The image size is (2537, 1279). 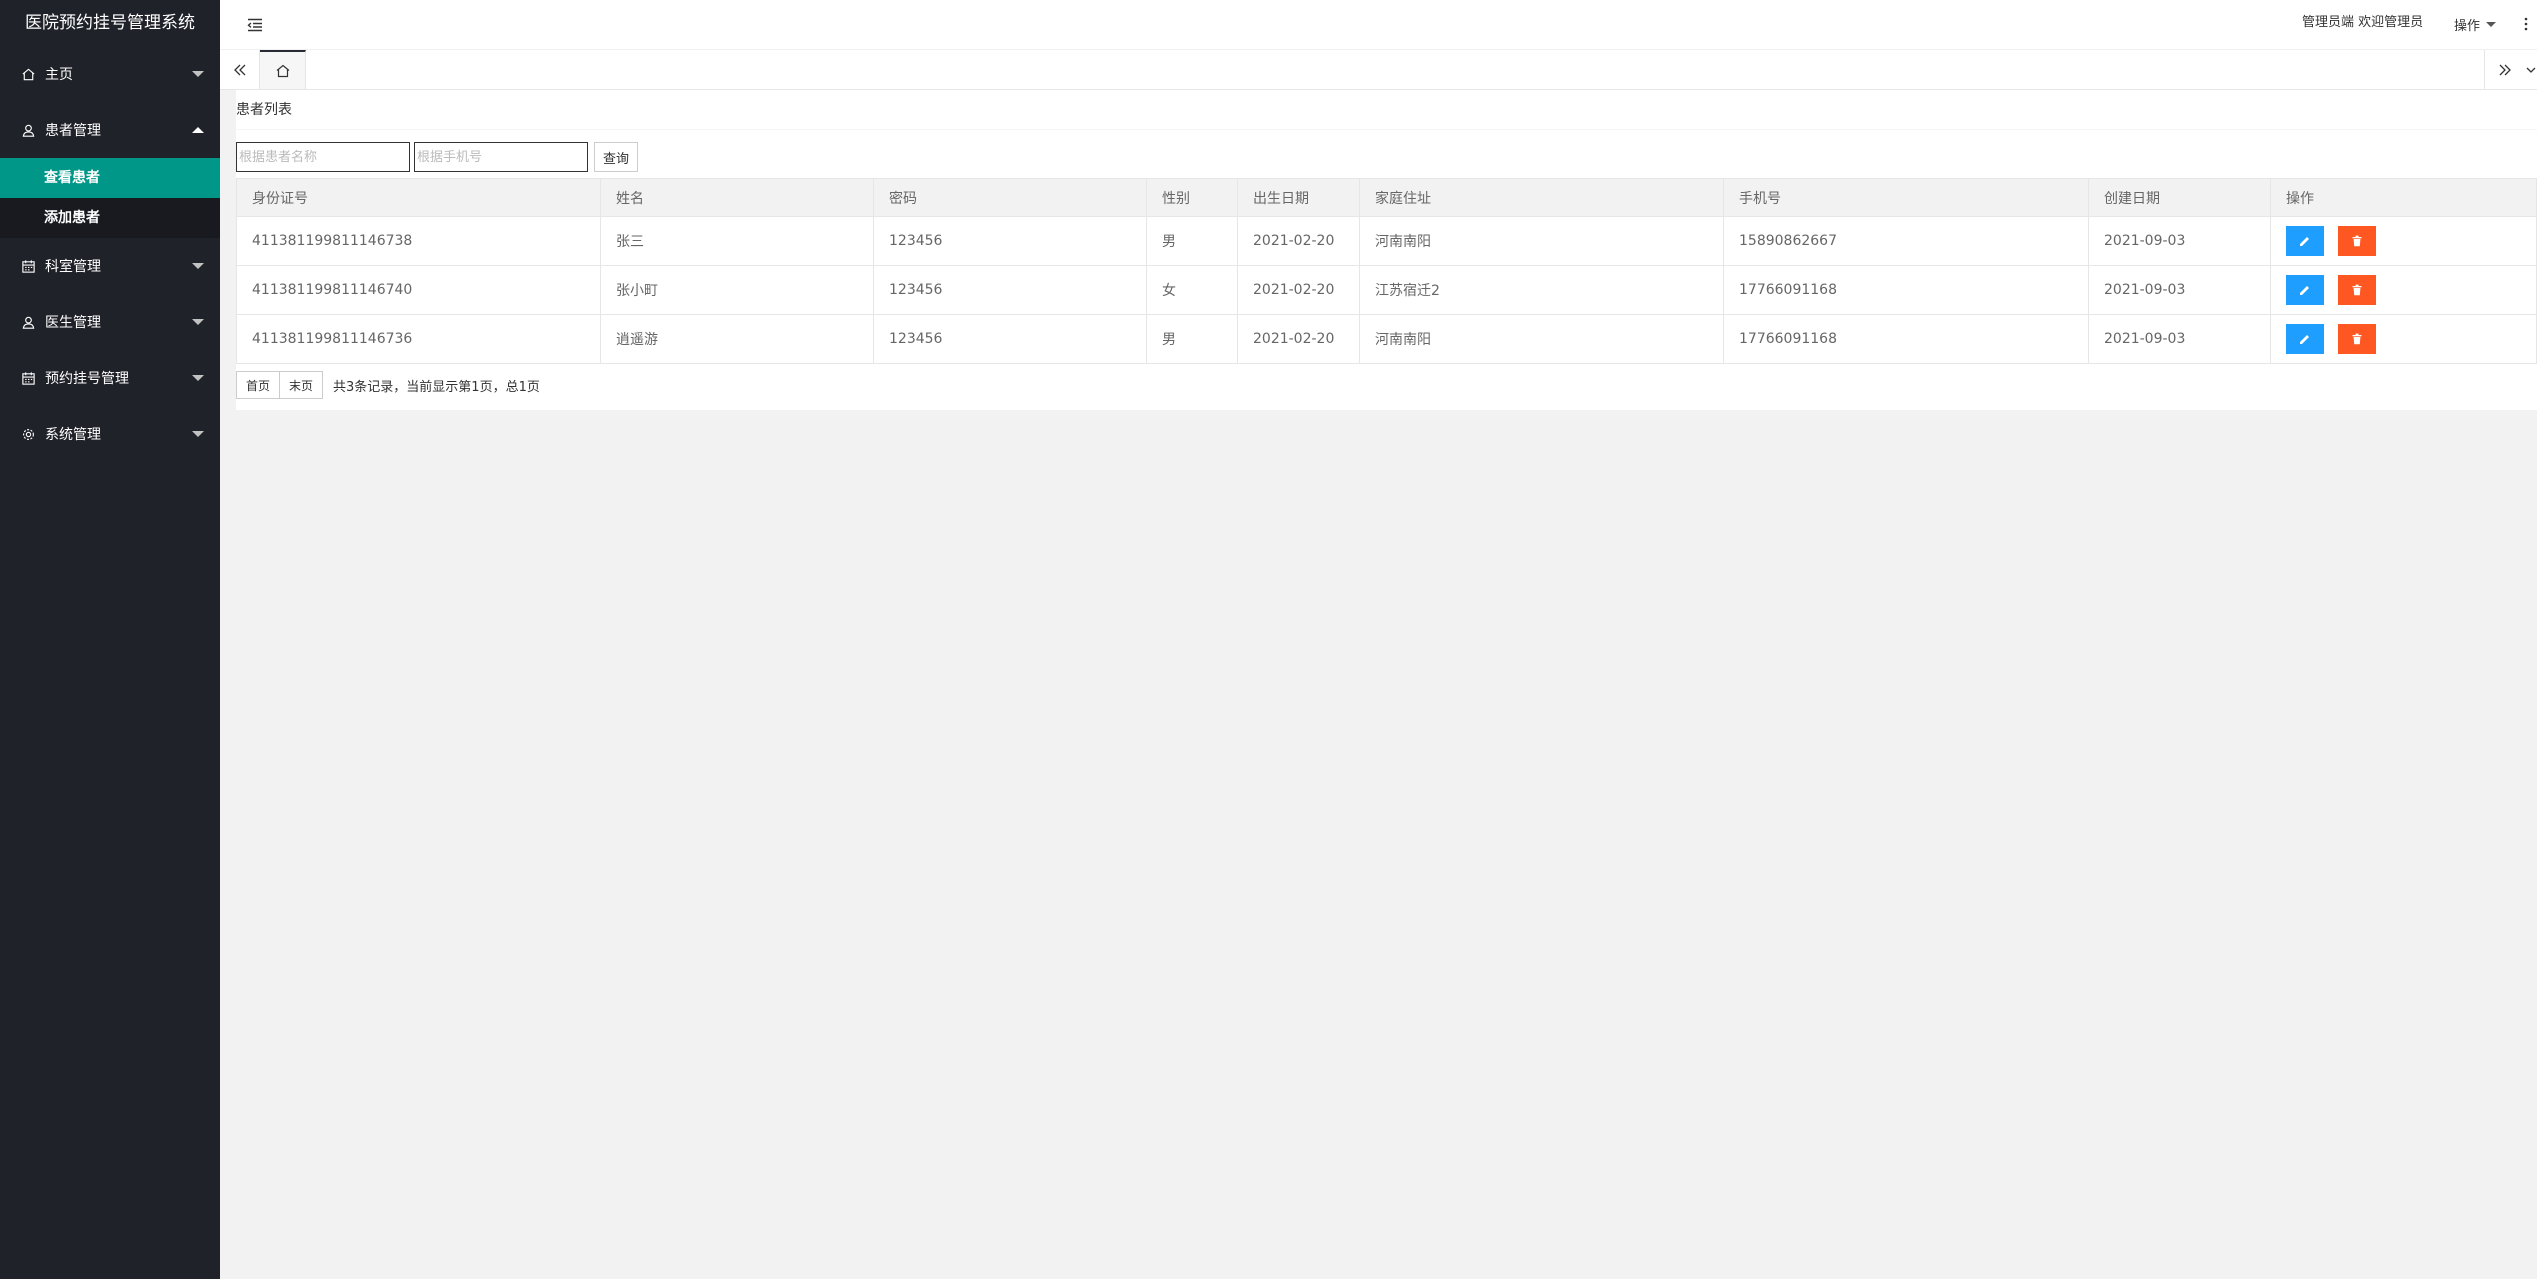 I want to click on caret-down-icon, so click(x=2491, y=24).